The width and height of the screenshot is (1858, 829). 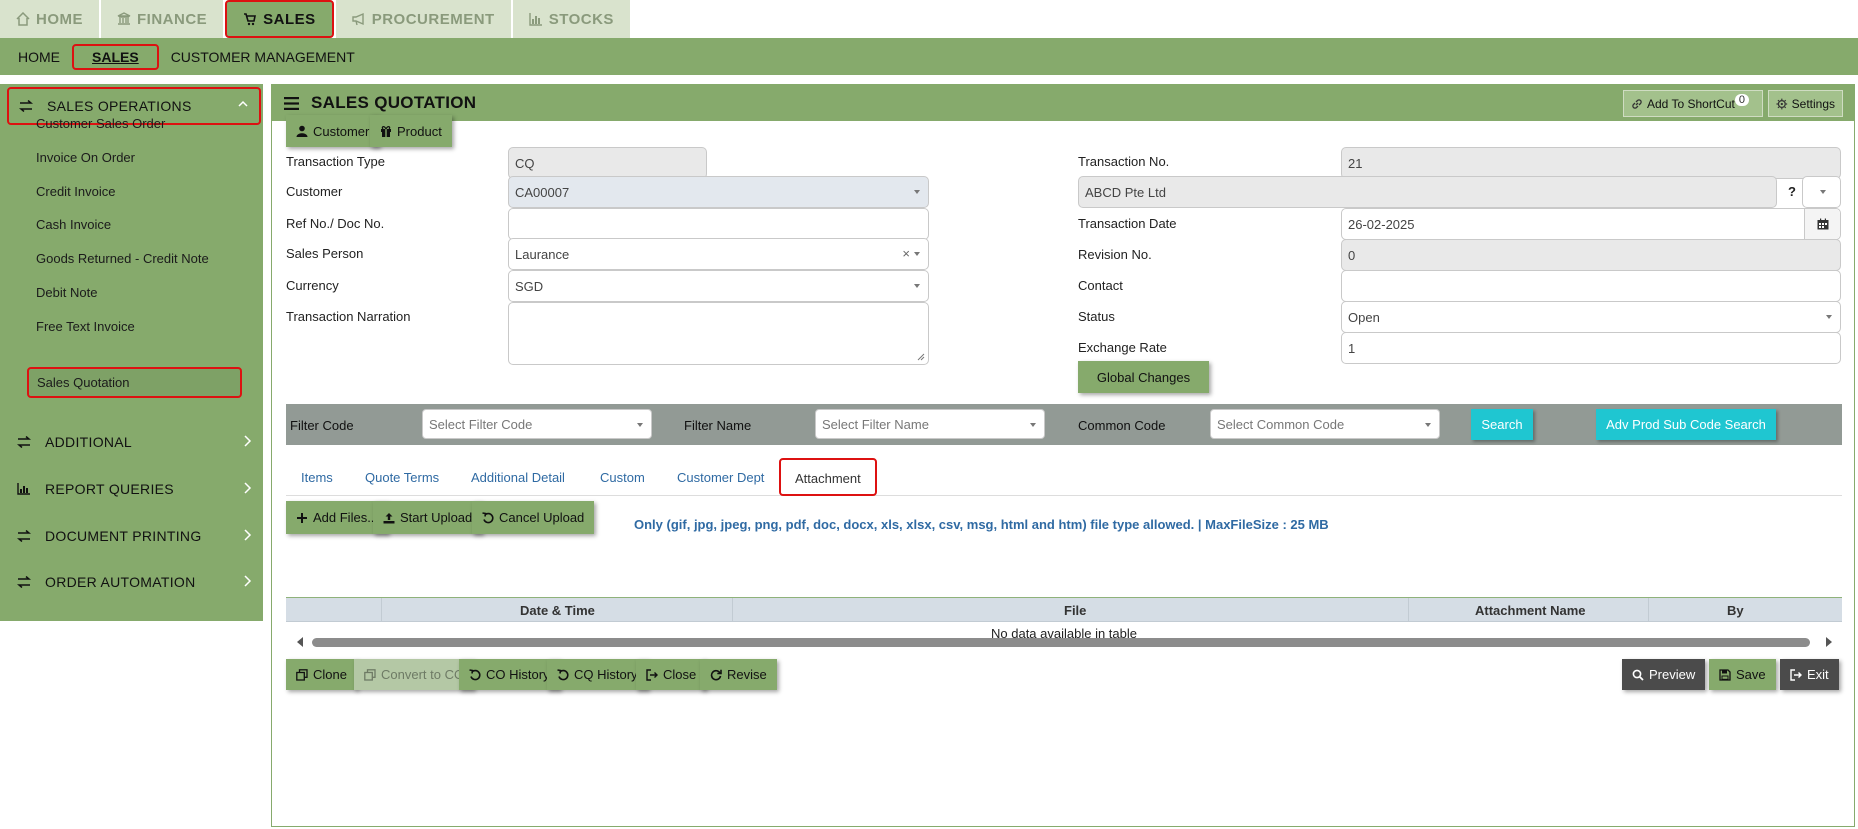 I want to click on currency-select: SGD, so click(x=718, y=286).